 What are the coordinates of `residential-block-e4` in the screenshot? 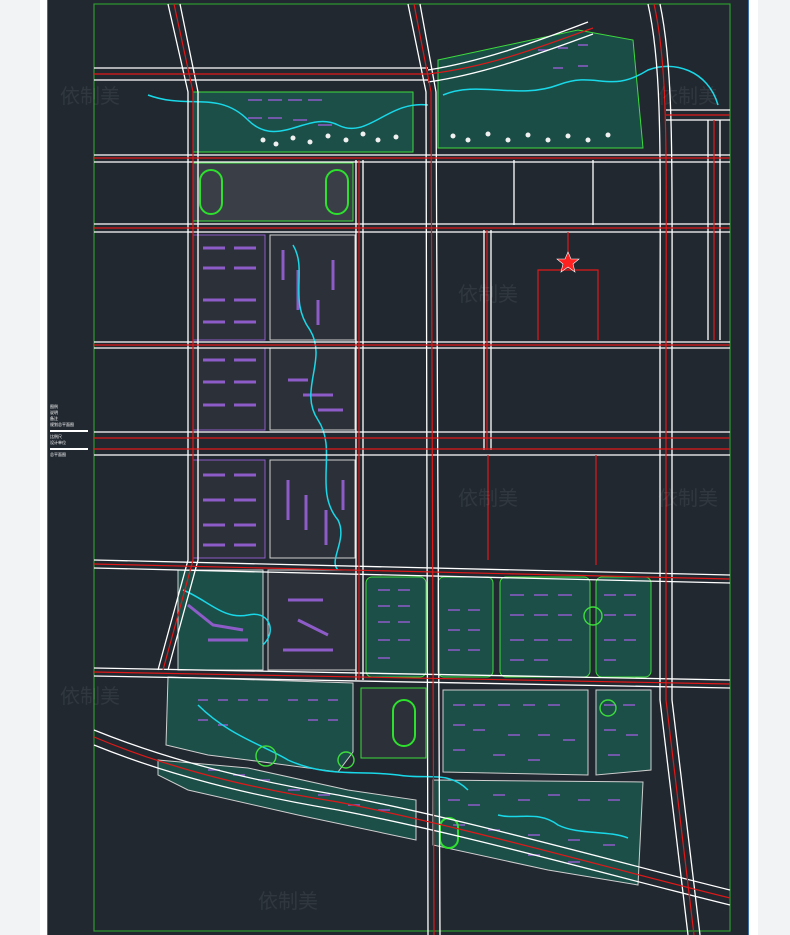 It's located at (623, 627).